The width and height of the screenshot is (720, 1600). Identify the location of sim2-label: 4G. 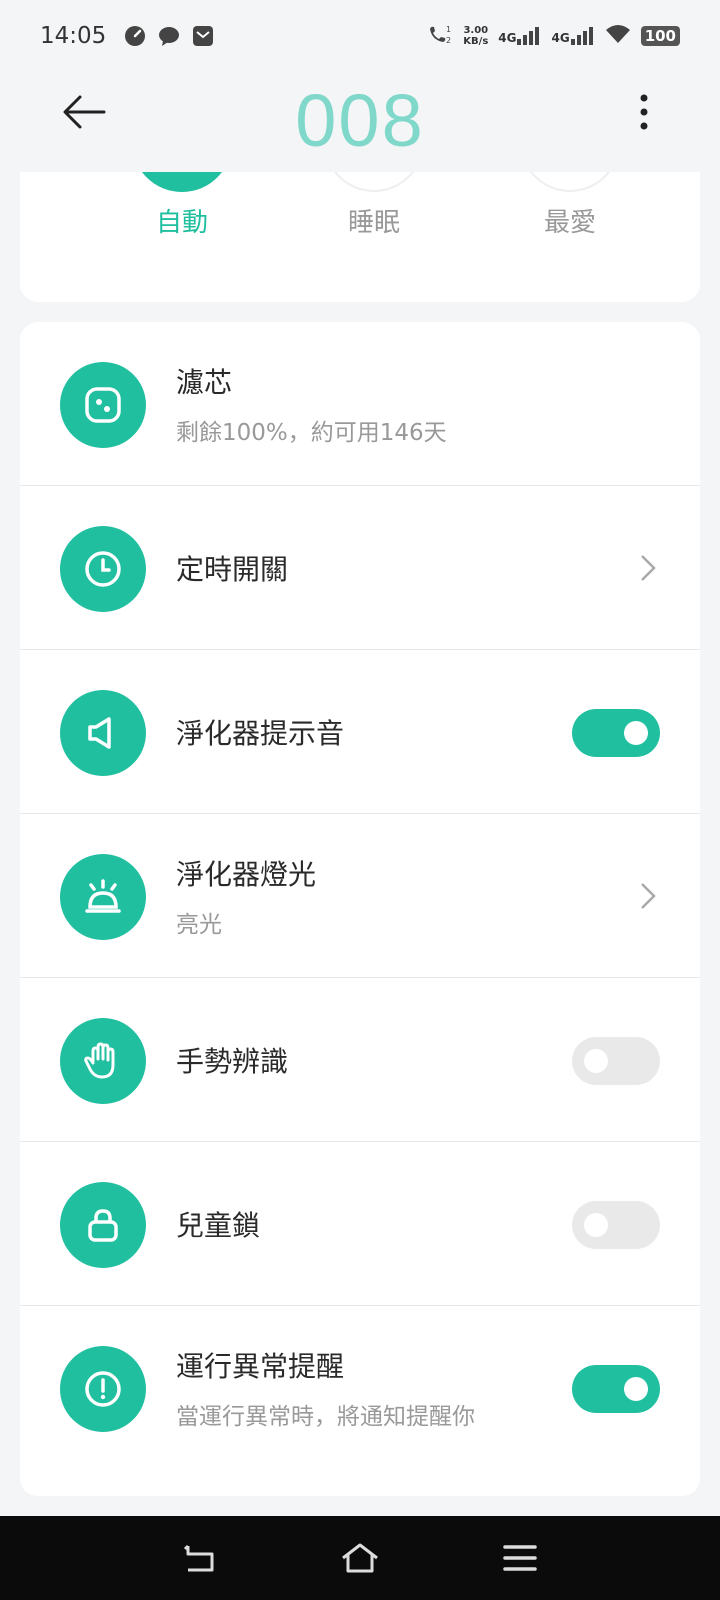
(560, 38).